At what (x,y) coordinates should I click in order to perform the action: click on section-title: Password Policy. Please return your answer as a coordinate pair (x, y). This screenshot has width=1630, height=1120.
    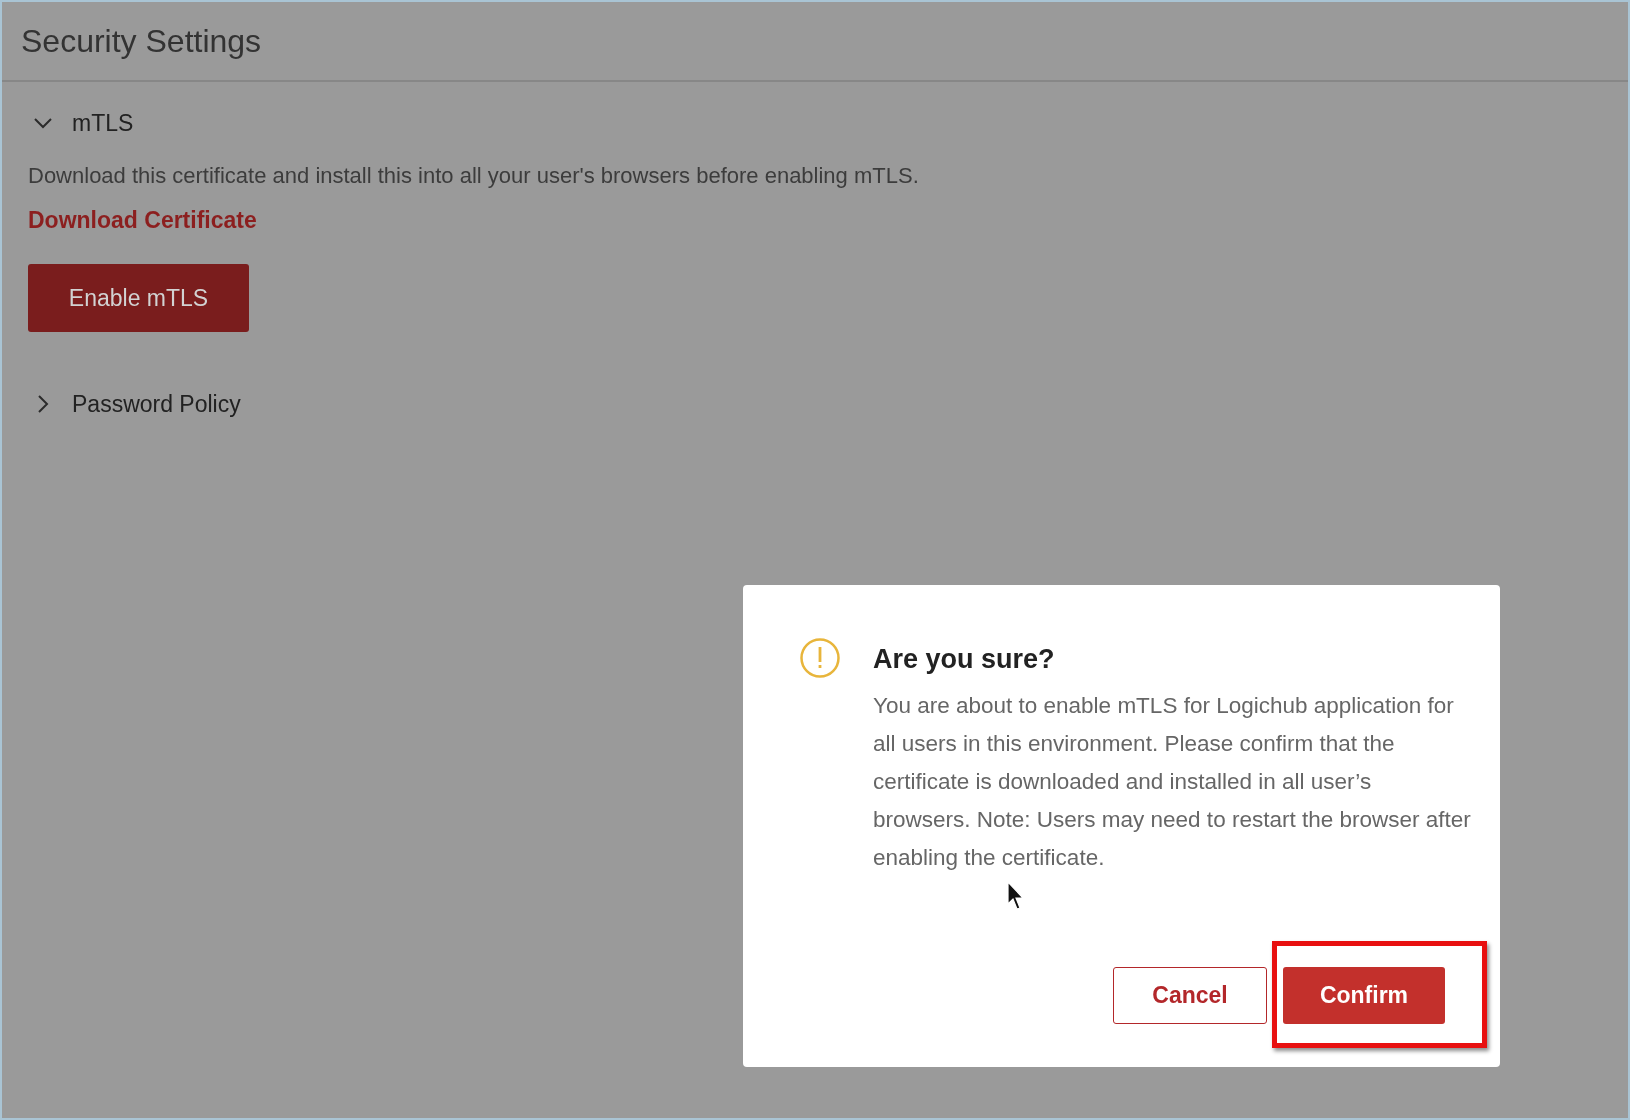
    Looking at the image, I should click on (156, 404).